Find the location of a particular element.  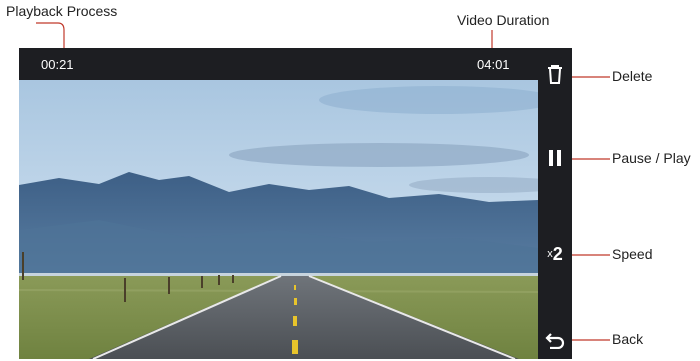

speed-button: x2 is located at coordinates (555, 254).